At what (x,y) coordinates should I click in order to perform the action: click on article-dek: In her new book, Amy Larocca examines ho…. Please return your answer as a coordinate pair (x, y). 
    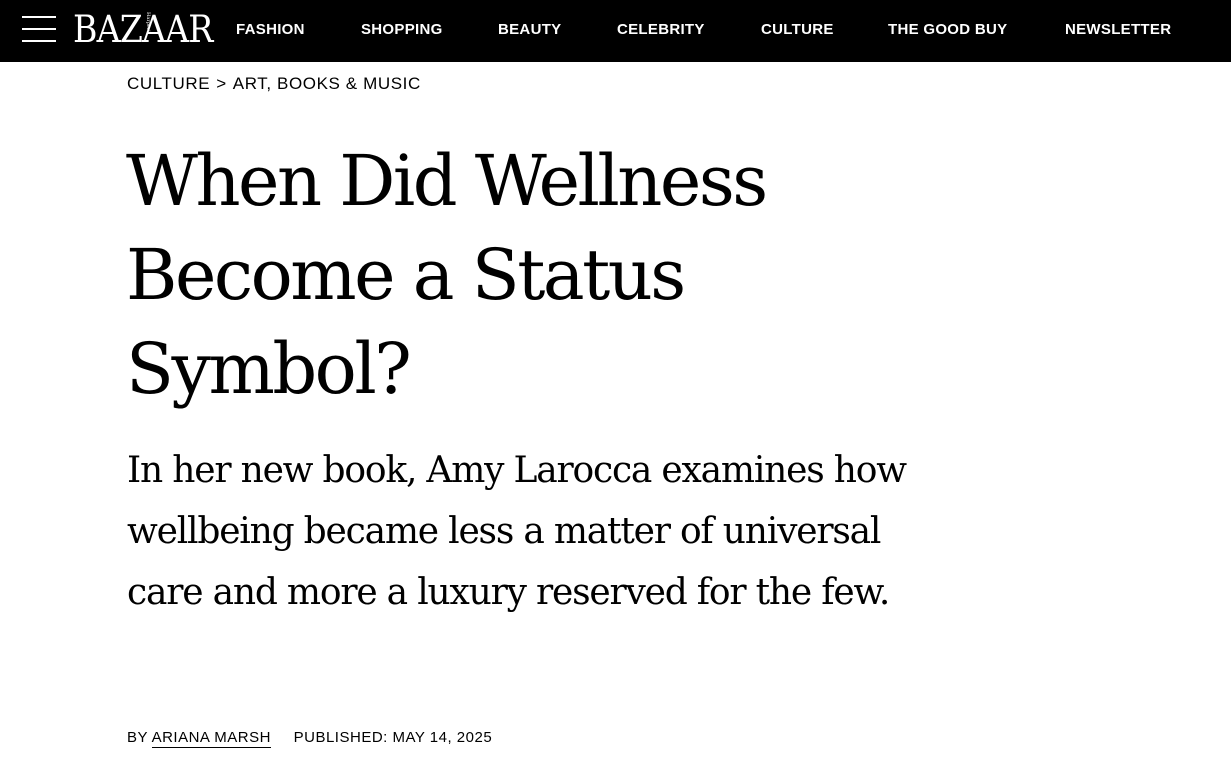
    Looking at the image, I should click on (517, 531).